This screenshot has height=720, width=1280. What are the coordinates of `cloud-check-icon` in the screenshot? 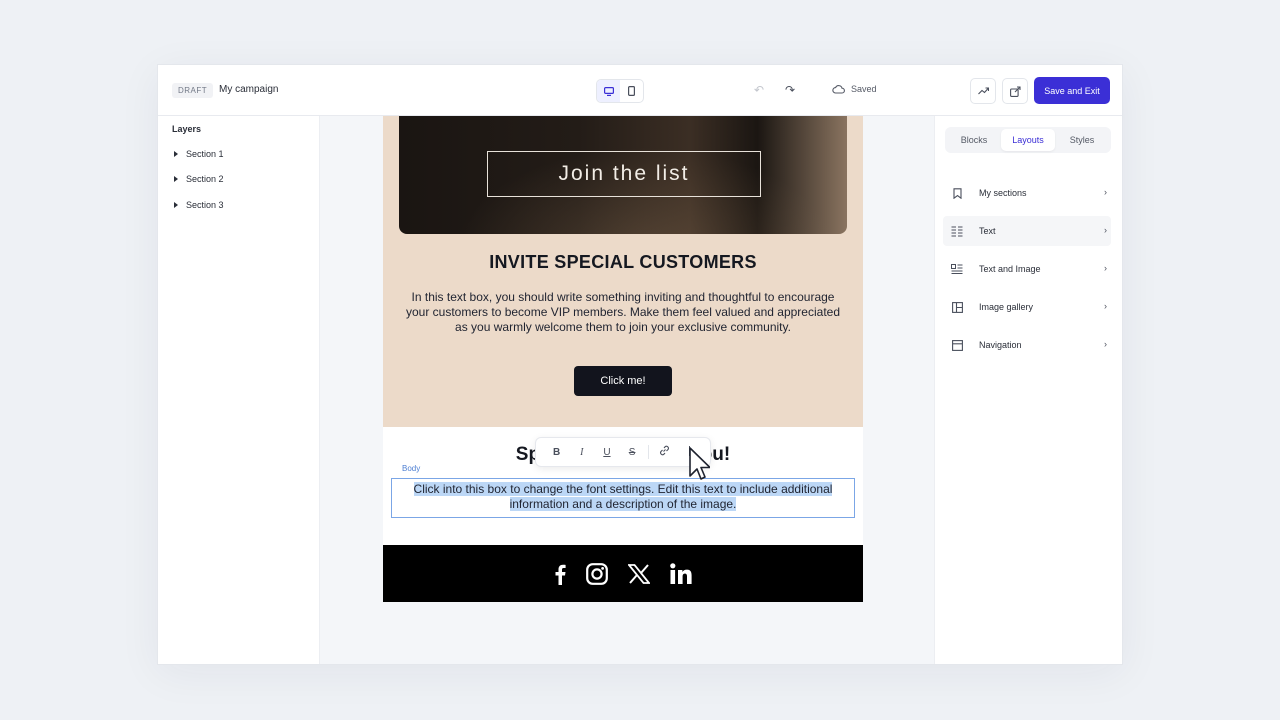 It's located at (838, 89).